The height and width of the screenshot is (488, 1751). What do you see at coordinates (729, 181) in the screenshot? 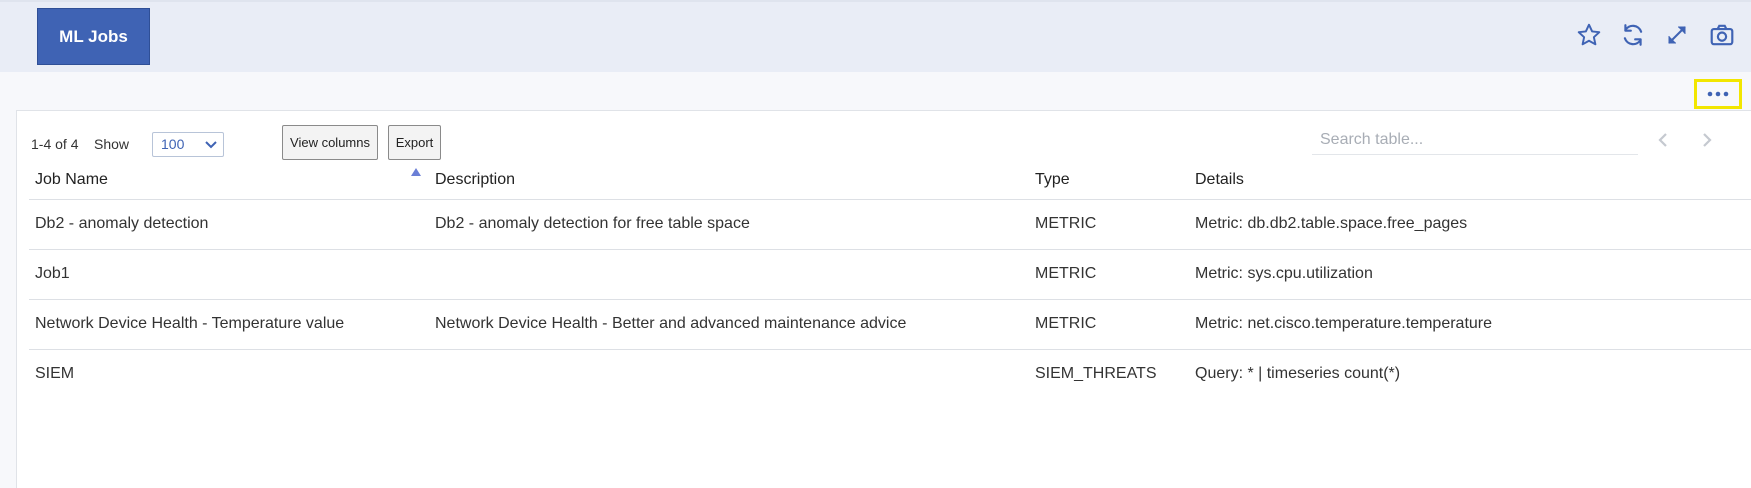
I see `column-header-description: Description` at bounding box center [729, 181].